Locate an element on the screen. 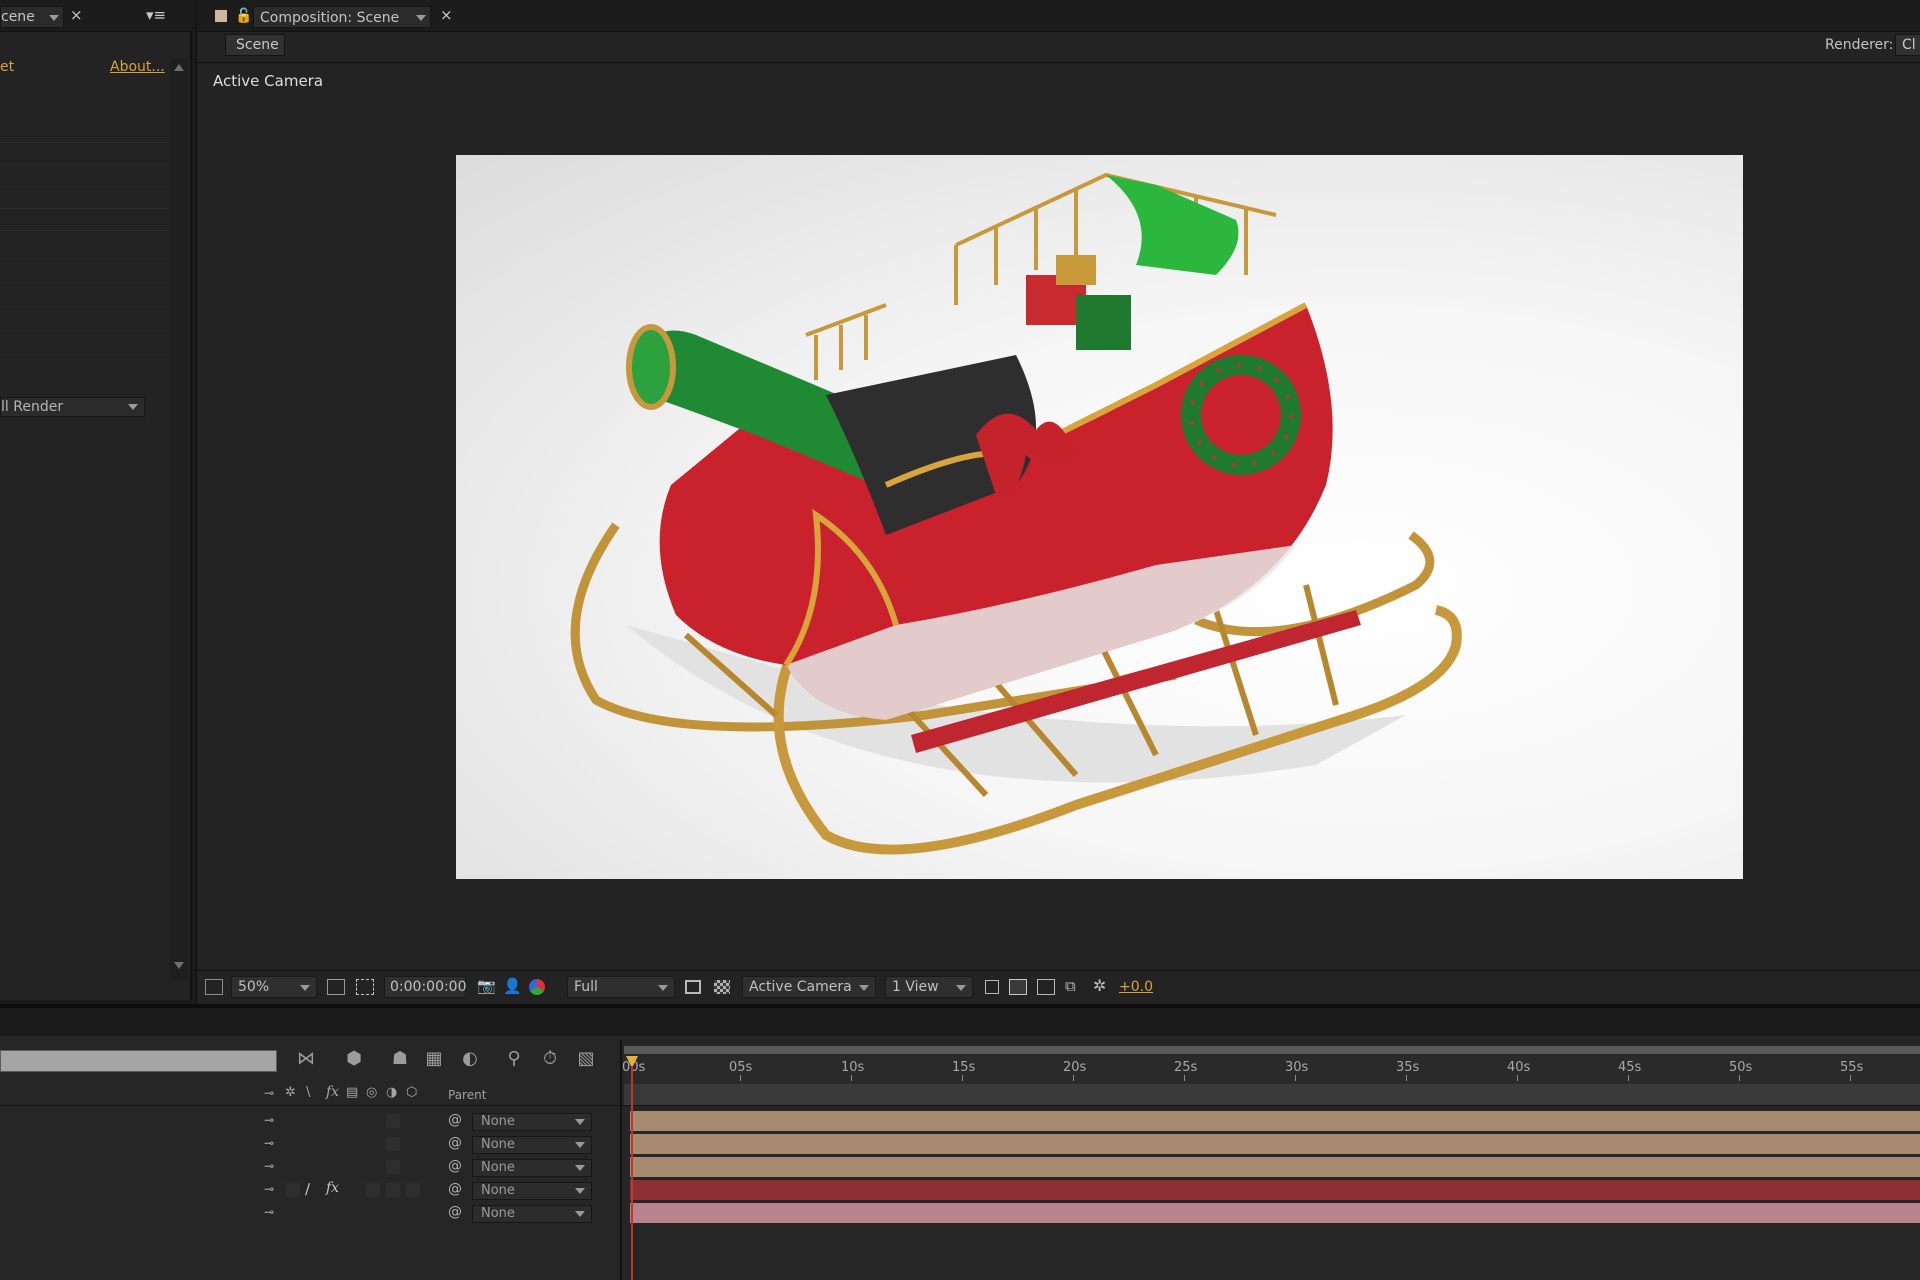 This screenshot has height=1280, width=1920. toggle-pixel-icon is located at coordinates (992, 987).